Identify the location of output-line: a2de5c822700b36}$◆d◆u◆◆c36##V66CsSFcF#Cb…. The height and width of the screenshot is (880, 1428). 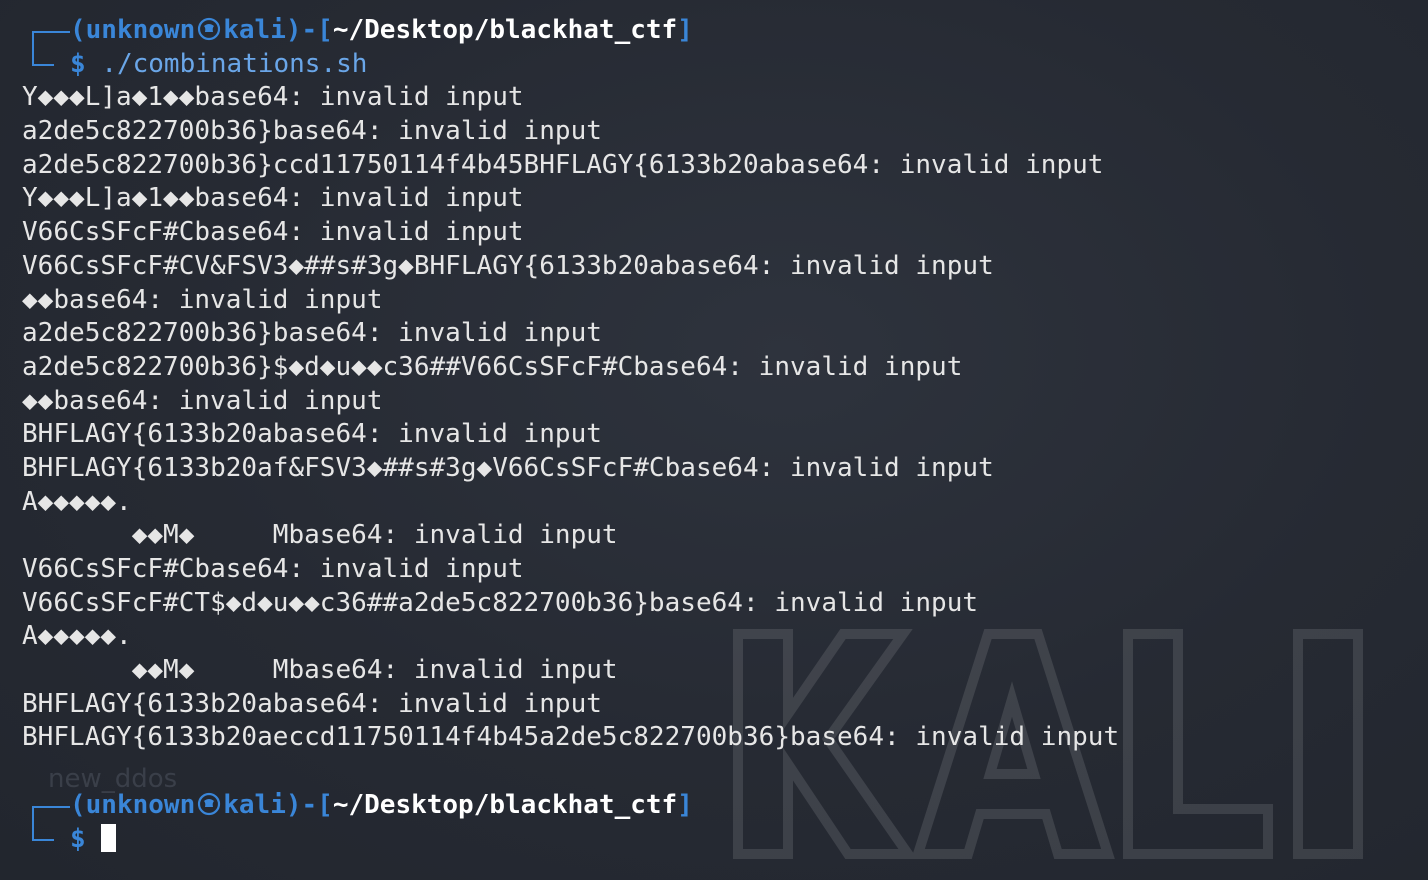
(492, 366).